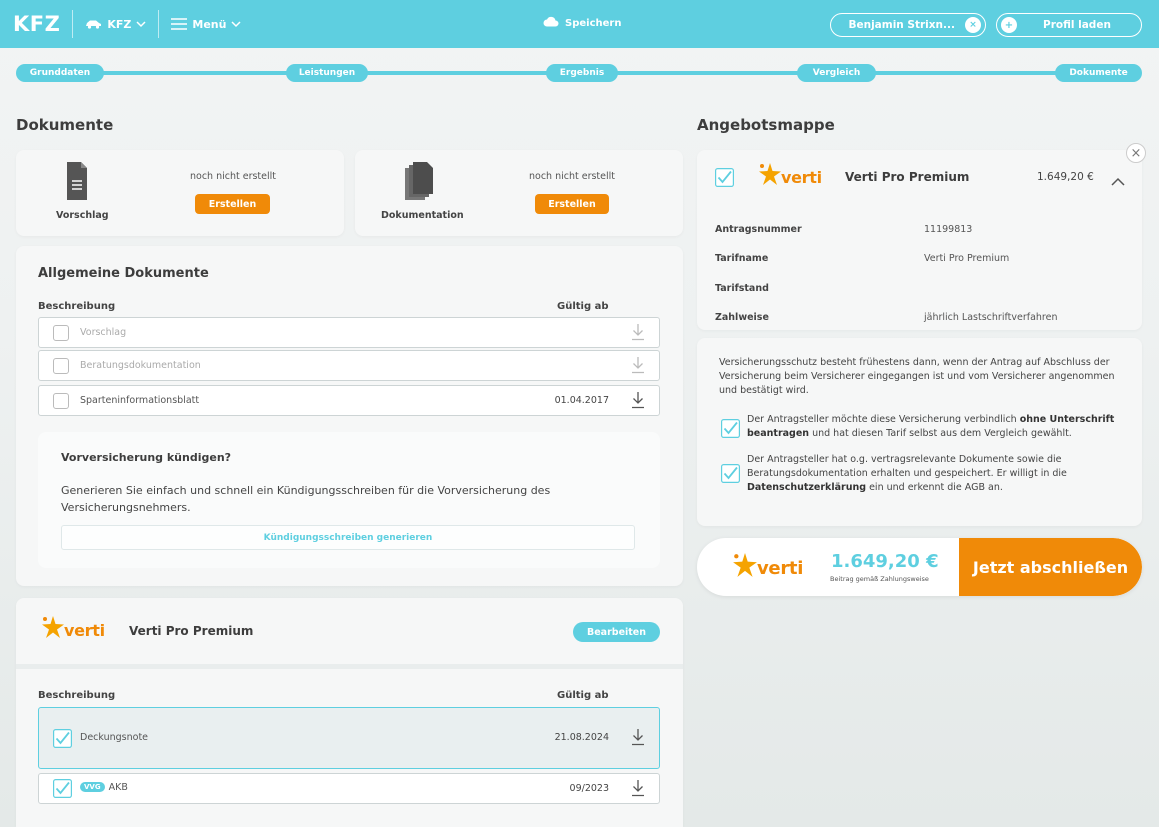 Image resolution: width=1159 pixels, height=827 pixels. I want to click on detail-key: Tarifstand, so click(742, 288).